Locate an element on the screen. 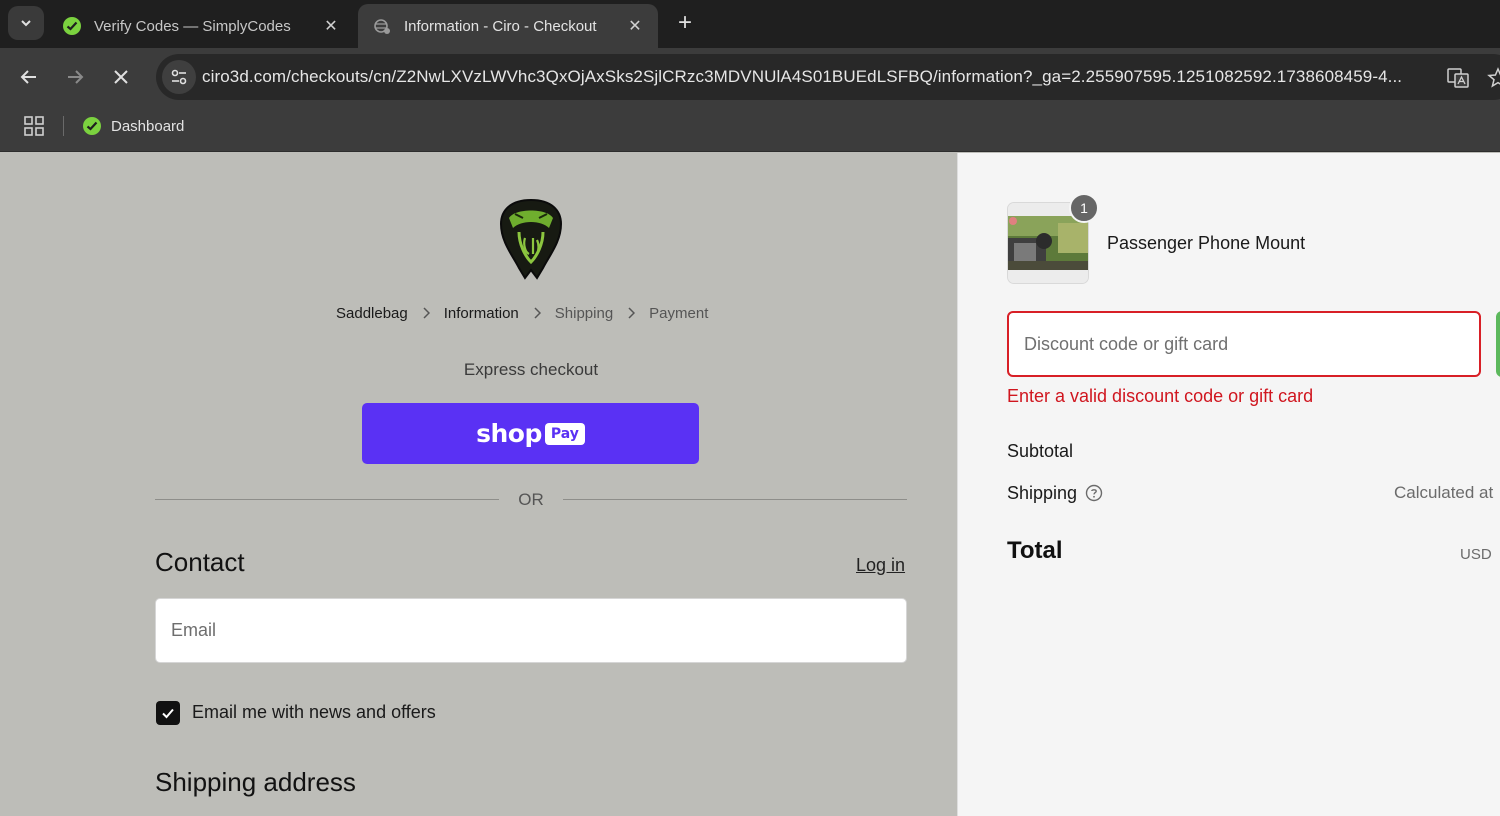 The height and width of the screenshot is (816, 1500). or-label: OR is located at coordinates (531, 499).